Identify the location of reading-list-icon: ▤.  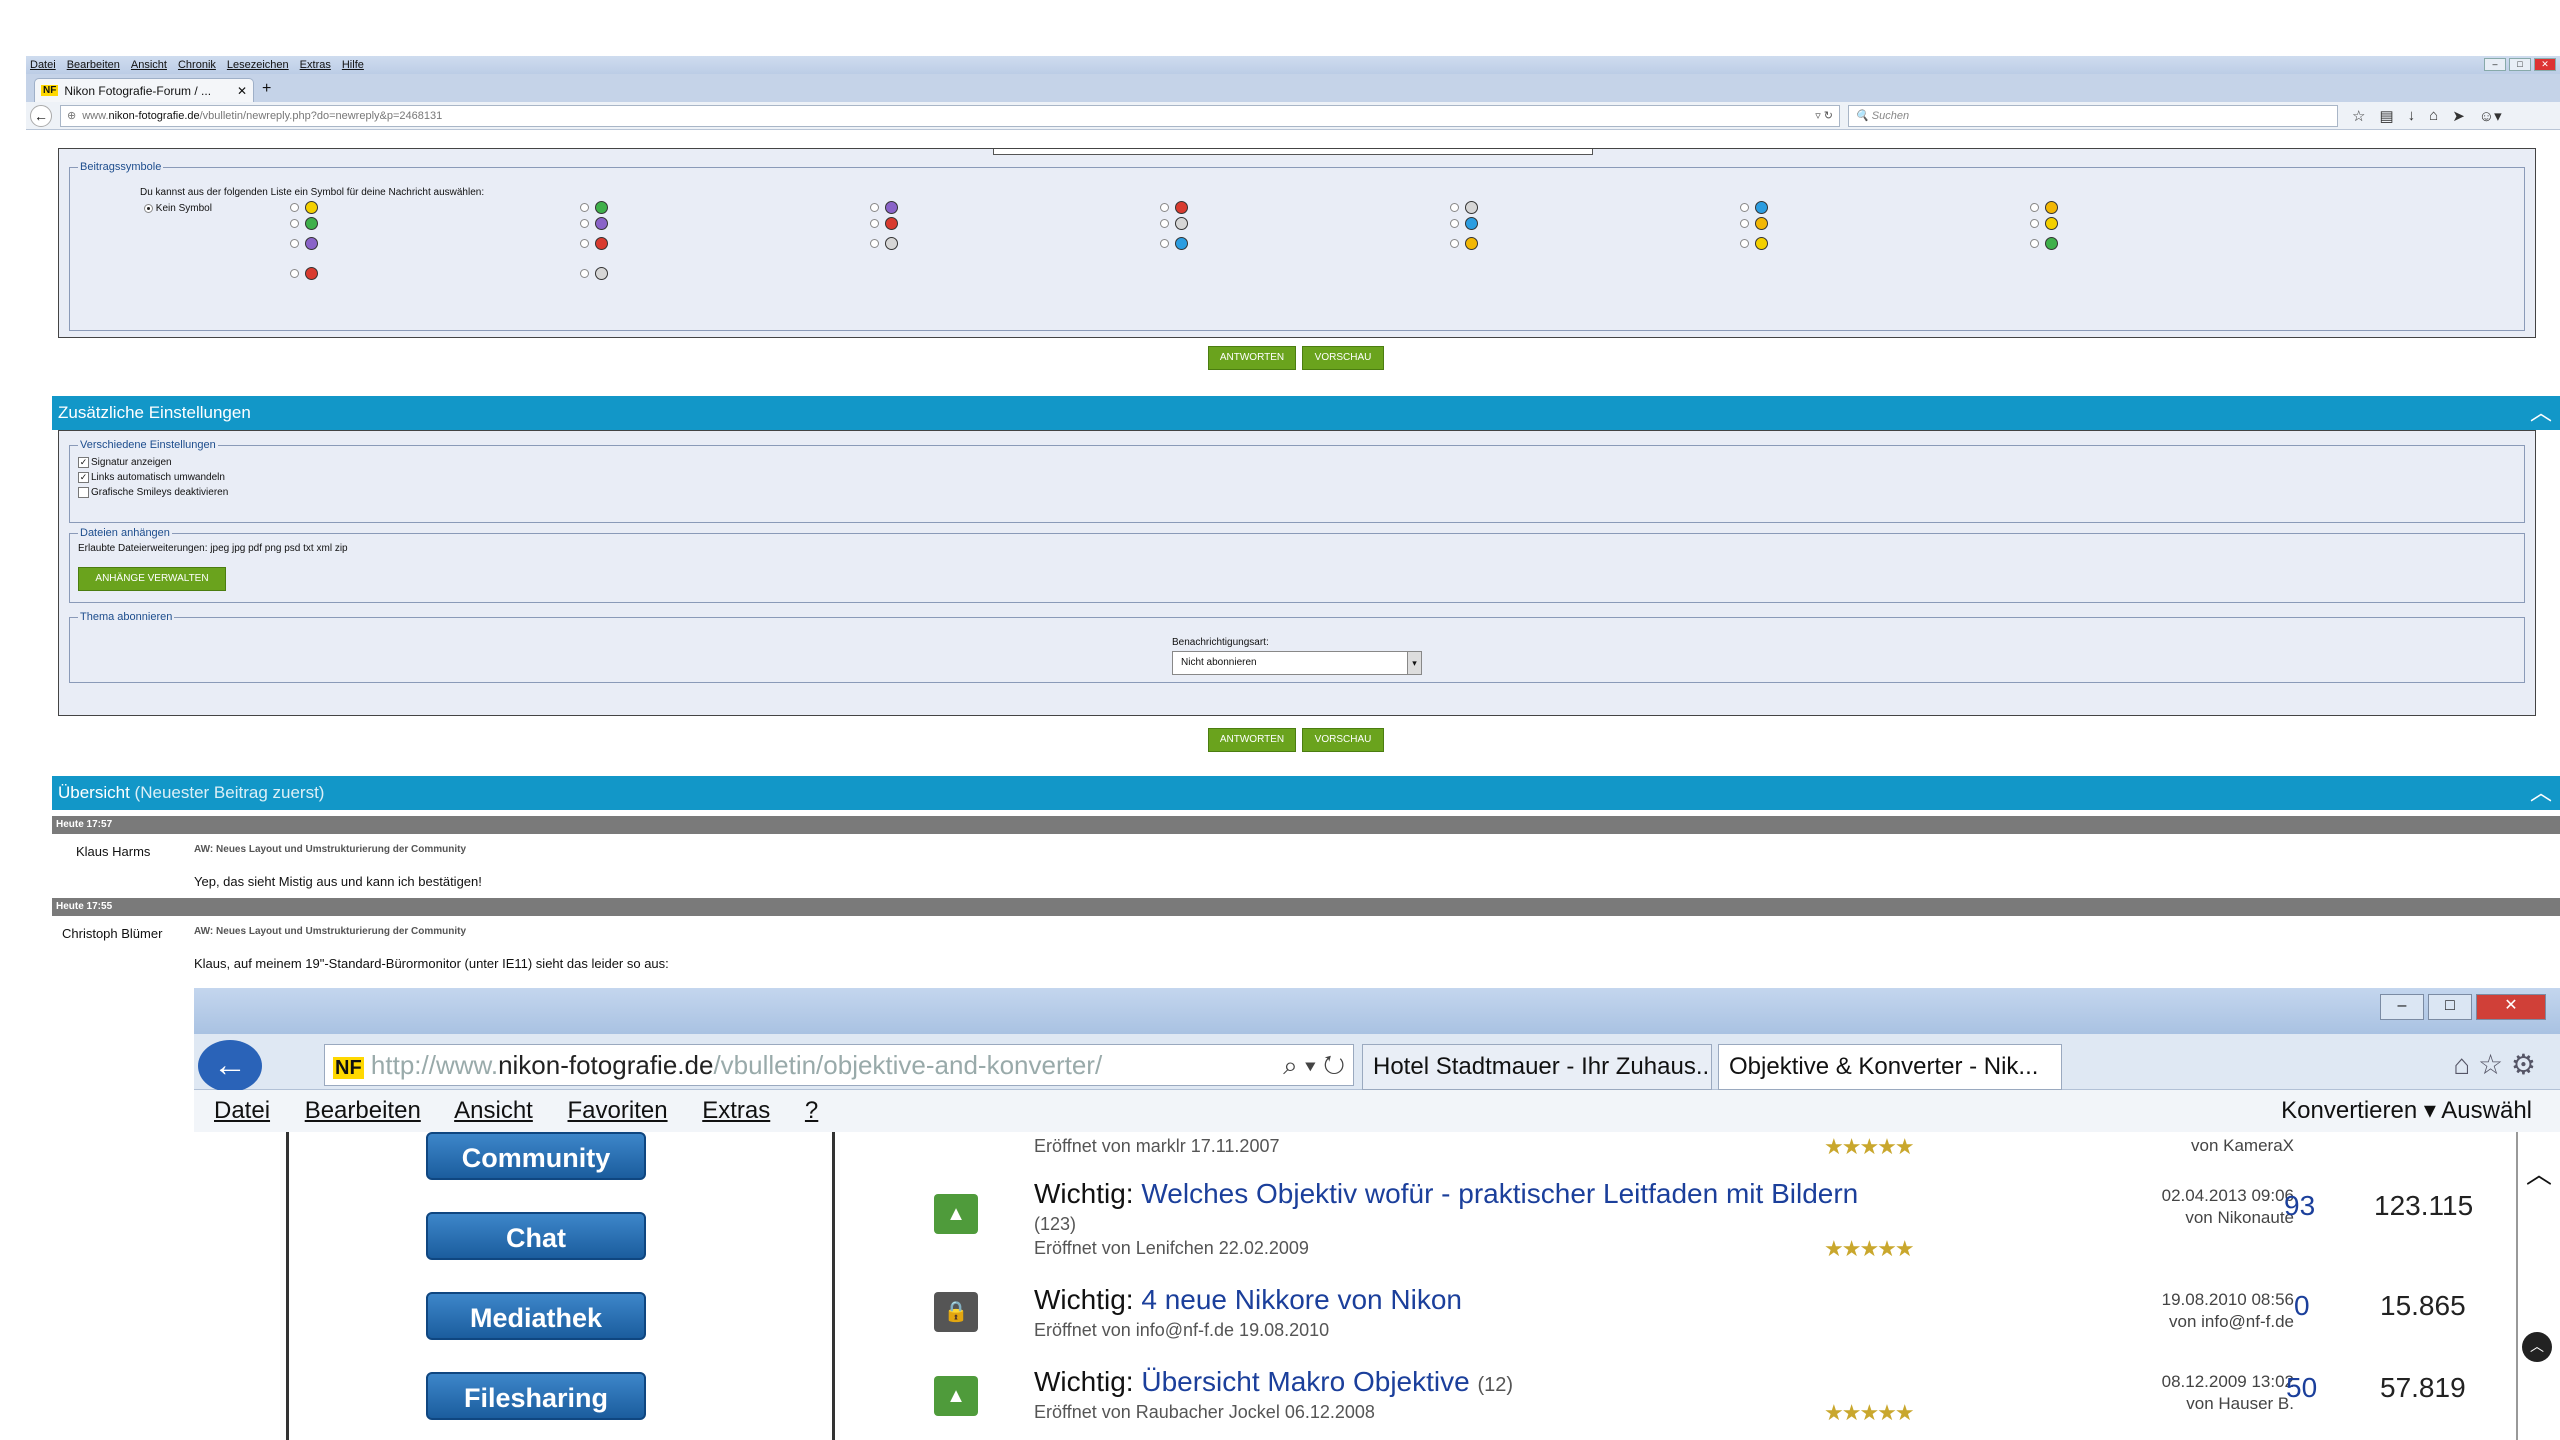
(2386, 116).